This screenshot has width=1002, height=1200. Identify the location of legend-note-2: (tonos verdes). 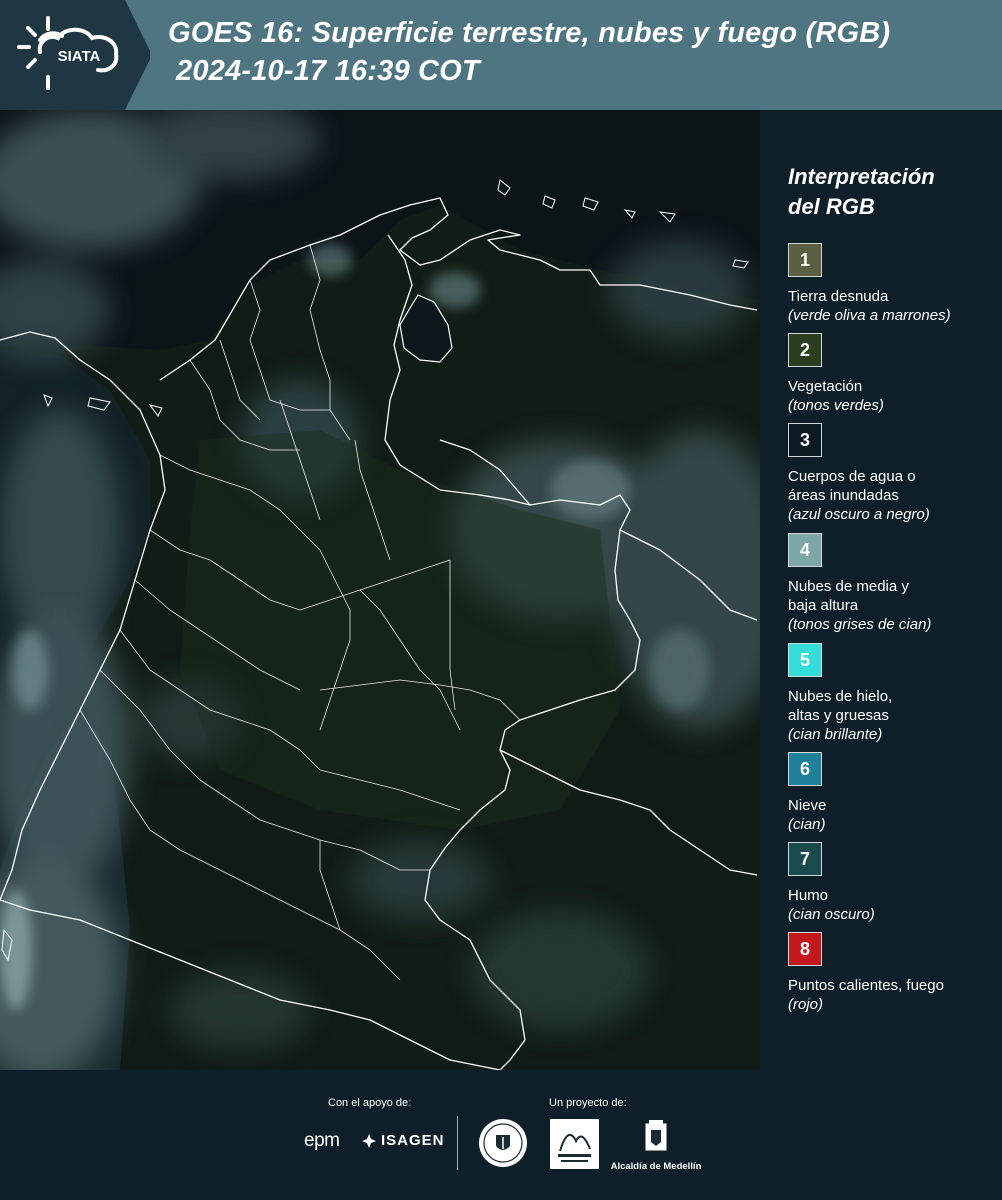
(836, 405).